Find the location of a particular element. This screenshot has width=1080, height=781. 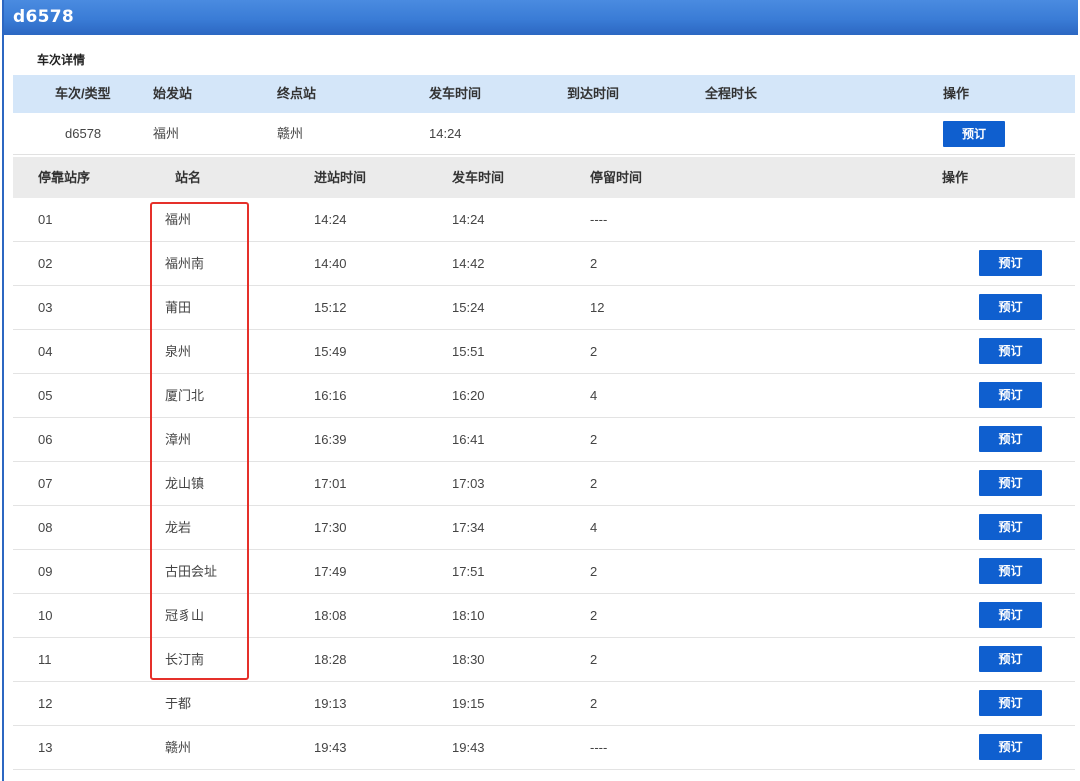

stop-row: 03 莆田 15:12 15:24 12 预订 is located at coordinates (544, 308).